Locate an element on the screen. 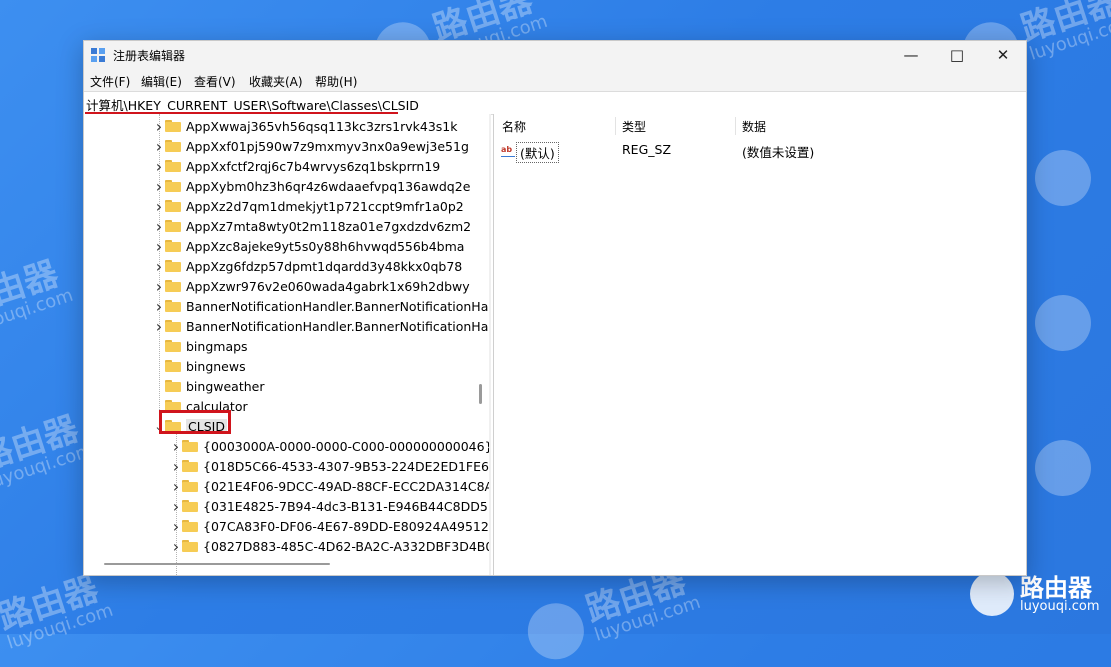  tree-item: › {031E4825-7B94-4dc3-B131-E946B44C8DD5} is located at coordinates (330, 506).